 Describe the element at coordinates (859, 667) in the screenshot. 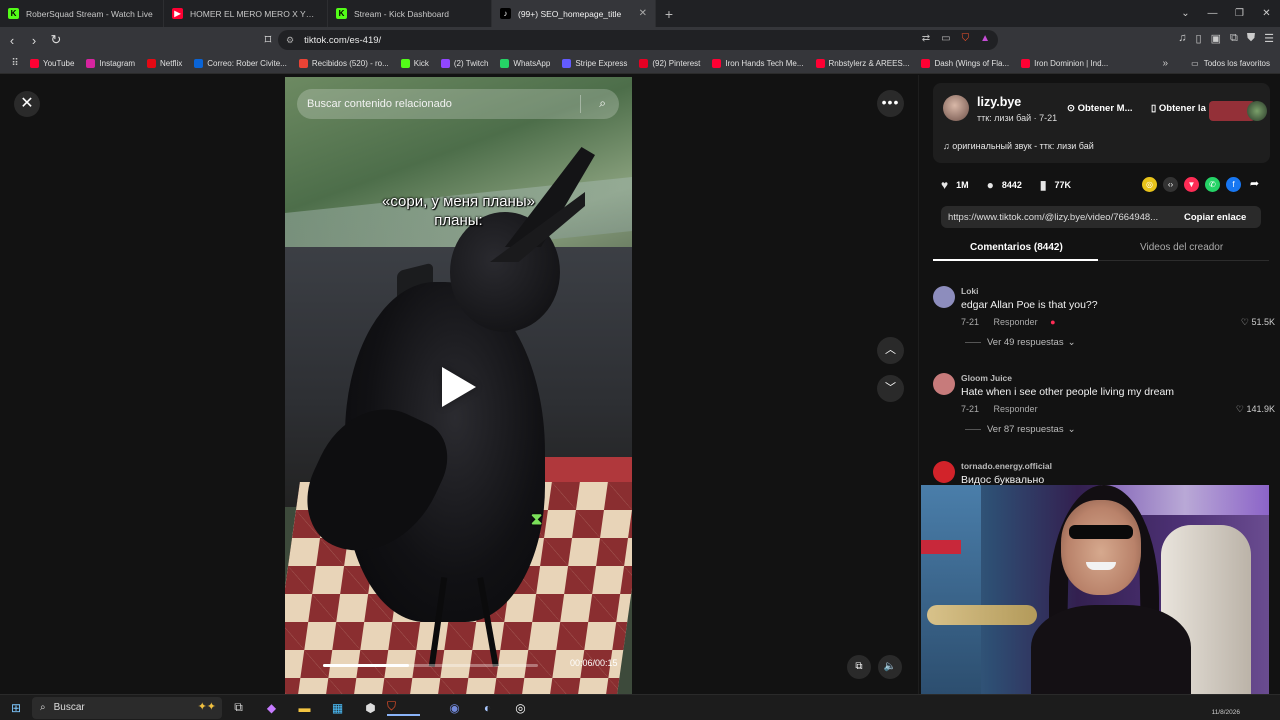

I see `floating-player-icon: ⧉` at that location.